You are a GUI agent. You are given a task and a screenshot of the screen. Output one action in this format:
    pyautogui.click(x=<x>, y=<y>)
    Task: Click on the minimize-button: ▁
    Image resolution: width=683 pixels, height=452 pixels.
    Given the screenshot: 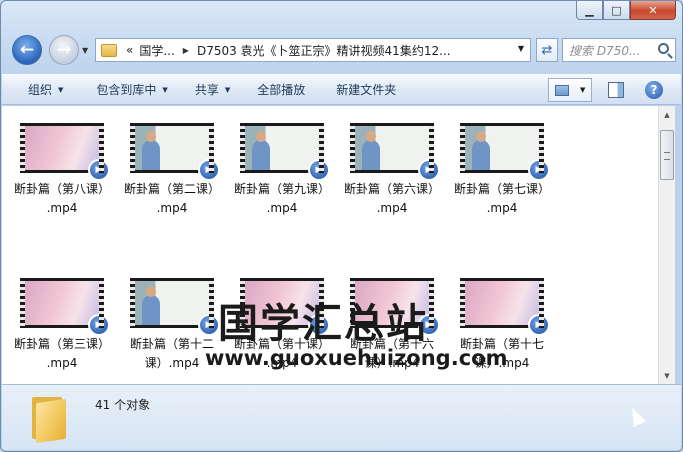 What is the action you would take?
    pyautogui.click(x=589, y=10)
    